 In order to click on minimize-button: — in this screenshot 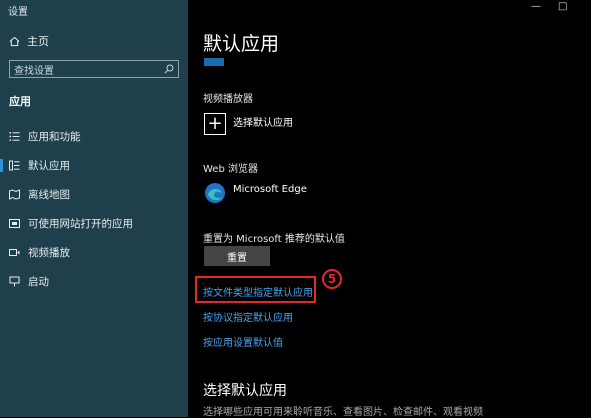, I will do `click(536, 6)`.